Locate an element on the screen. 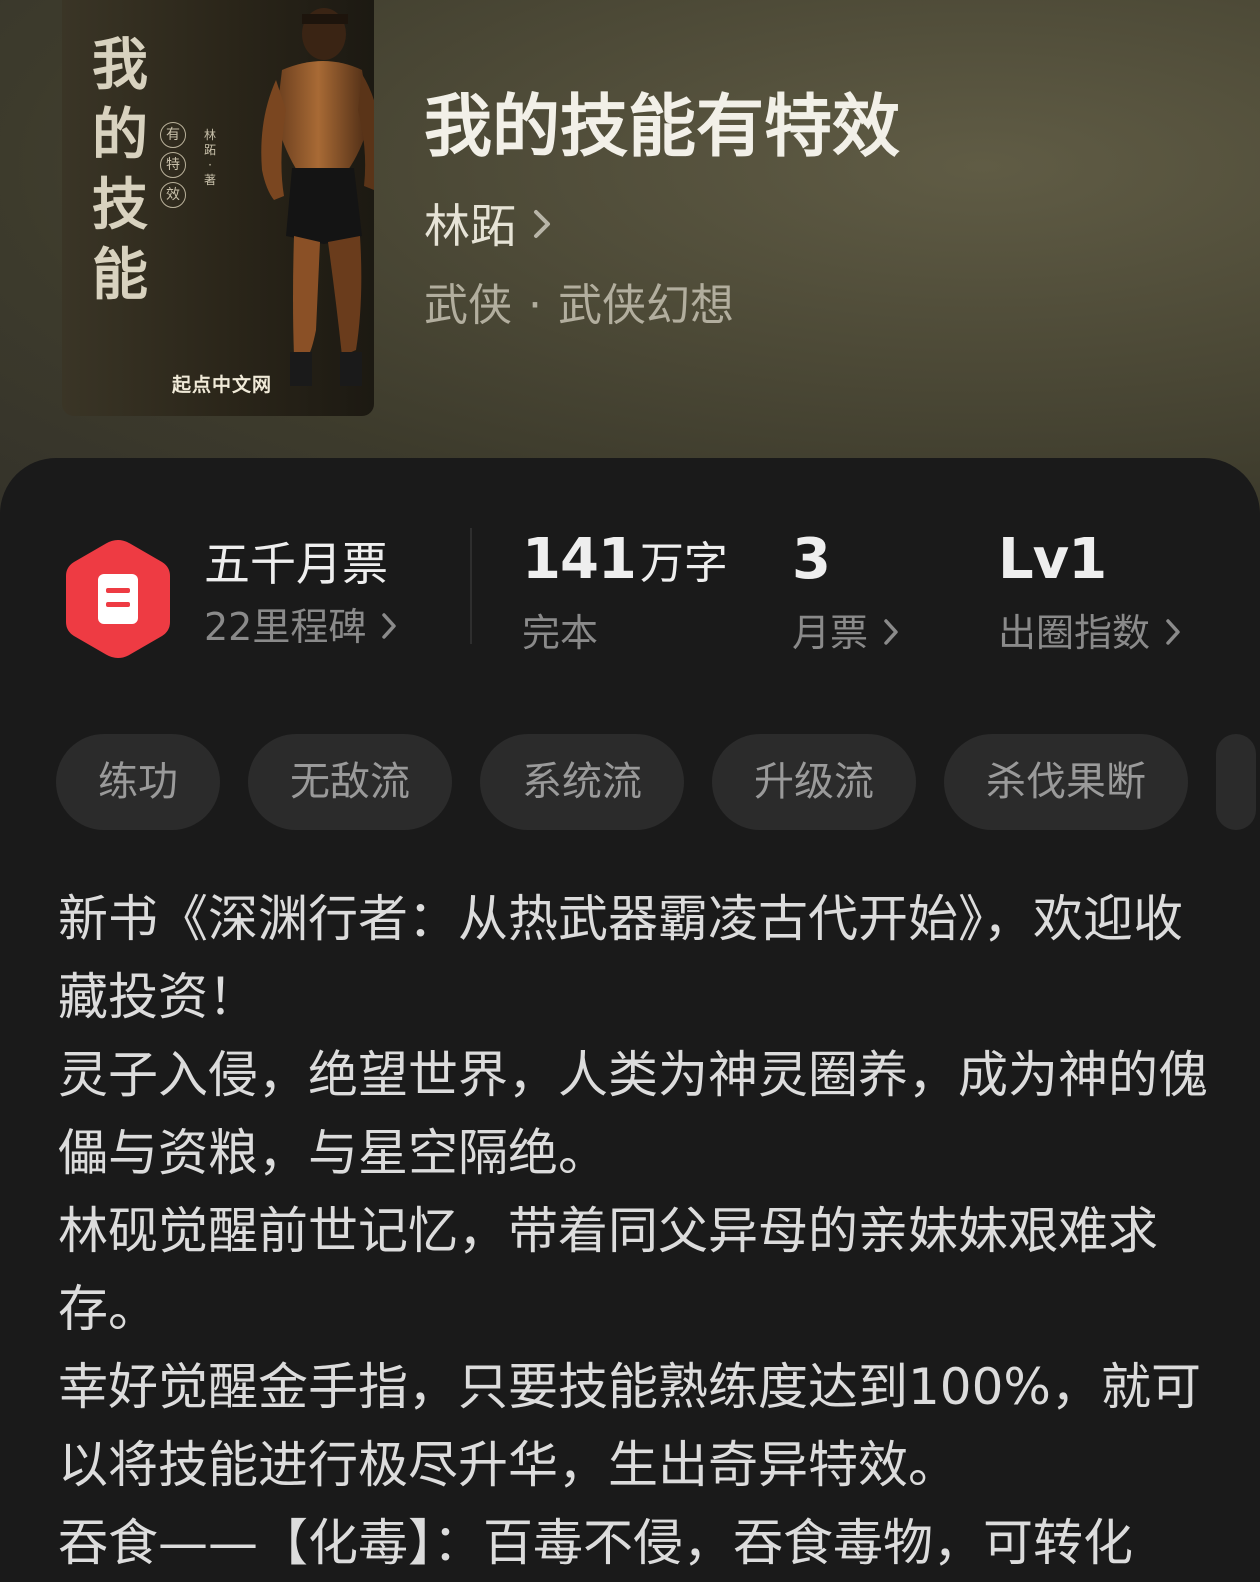 The width and height of the screenshot is (1260, 1582). genre-row: 武侠 · 武侠幻想 is located at coordinates (579, 306).